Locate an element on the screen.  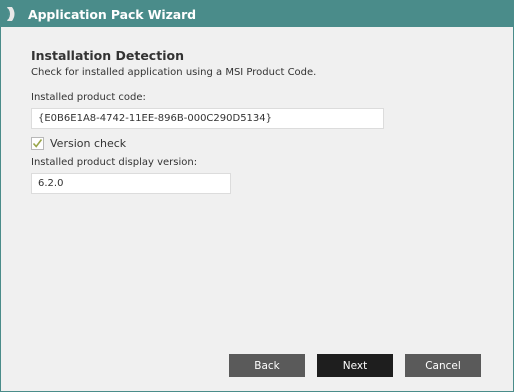
window-title: Application Pack Wizard is located at coordinates (112, 14).